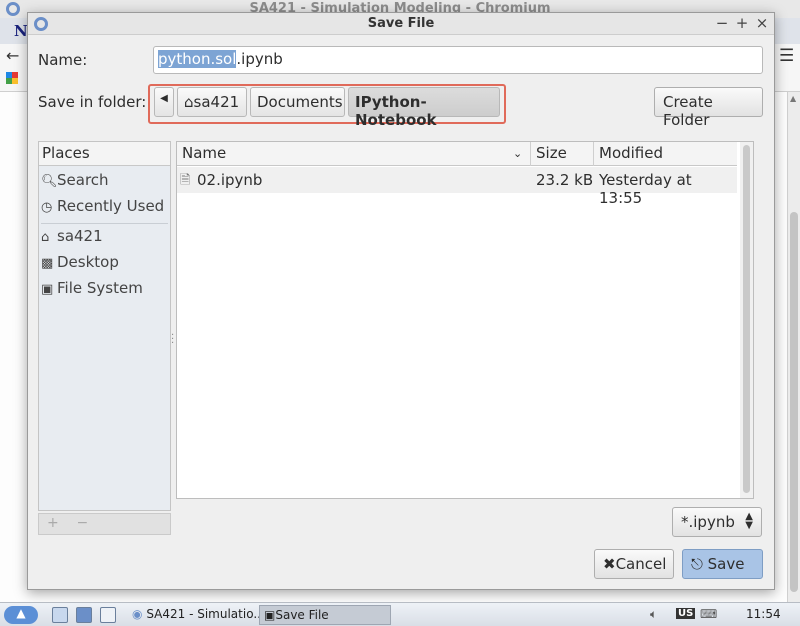  What do you see at coordinates (270, 615) in the screenshot?
I see `window-icon: ▣` at bounding box center [270, 615].